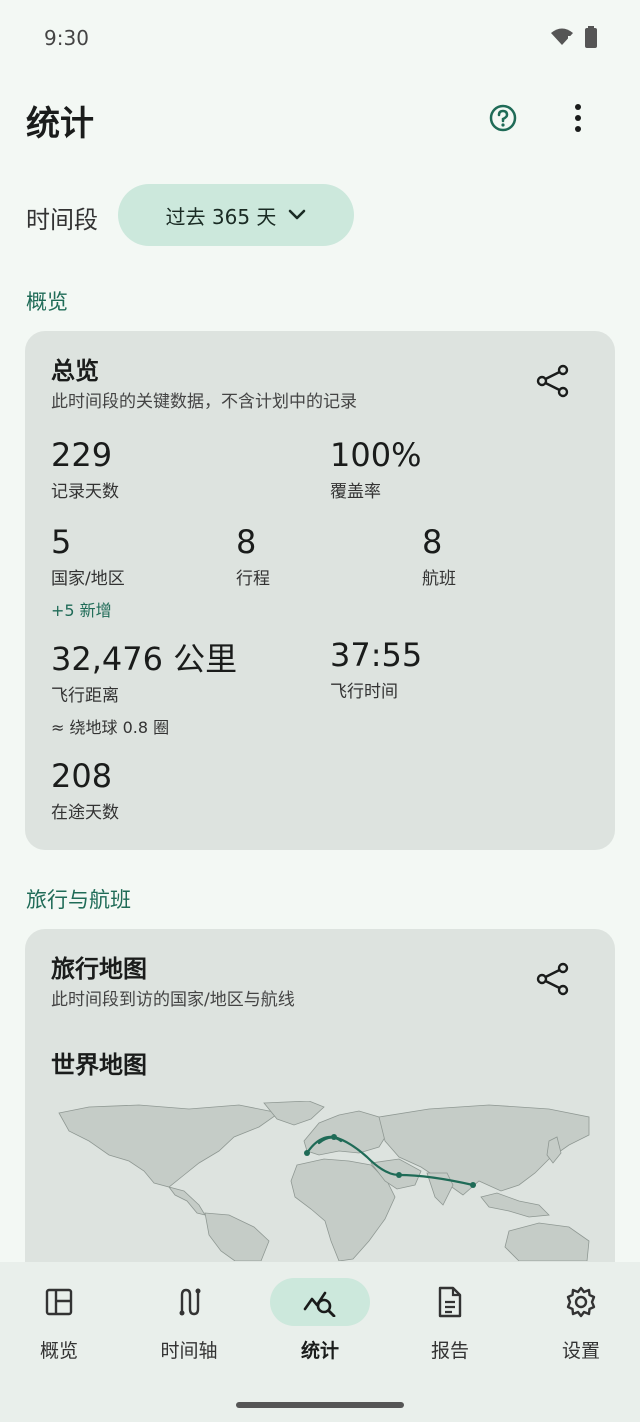 This screenshot has height=1422, width=640. What do you see at coordinates (355, 492) in the screenshot?
I see `stat-label: 覆盖率` at bounding box center [355, 492].